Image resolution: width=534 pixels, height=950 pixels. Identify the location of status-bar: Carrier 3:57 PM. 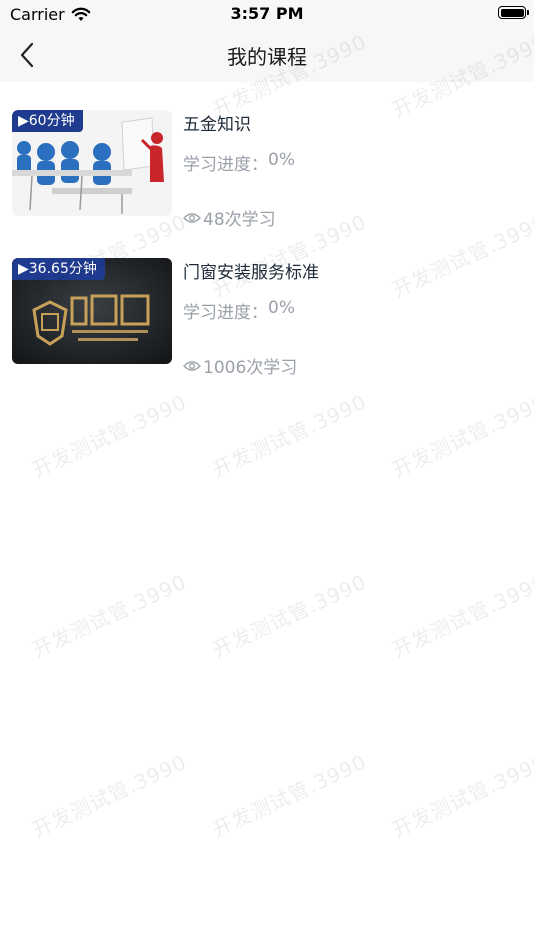
(267, 14).